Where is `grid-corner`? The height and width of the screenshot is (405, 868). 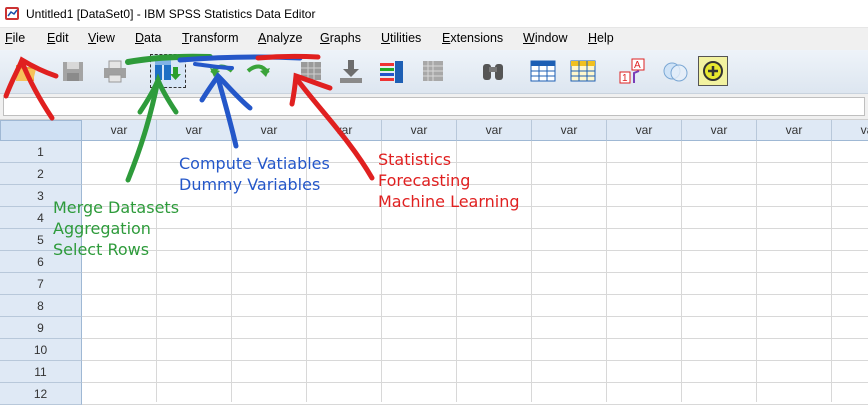 grid-corner is located at coordinates (41, 130).